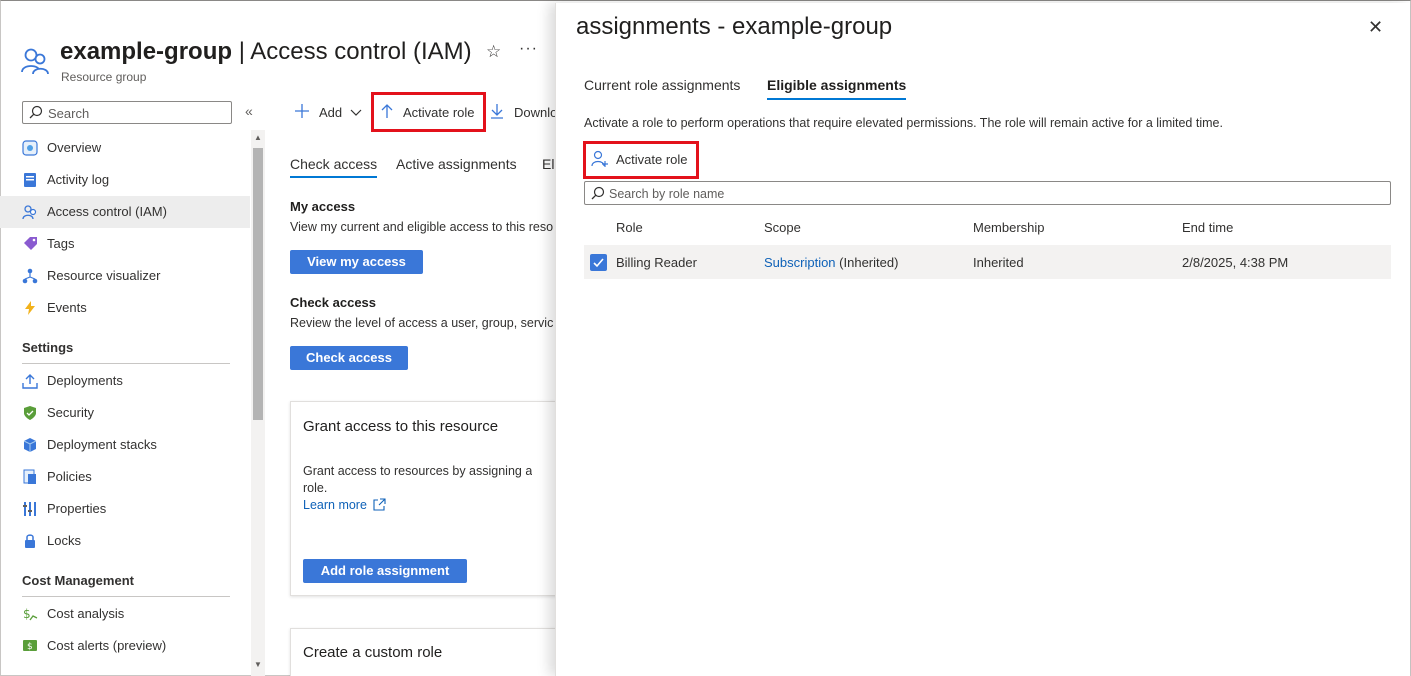  What do you see at coordinates (125, 381) in the screenshot?
I see `sidebar-item-deployments: Deployments` at bounding box center [125, 381].